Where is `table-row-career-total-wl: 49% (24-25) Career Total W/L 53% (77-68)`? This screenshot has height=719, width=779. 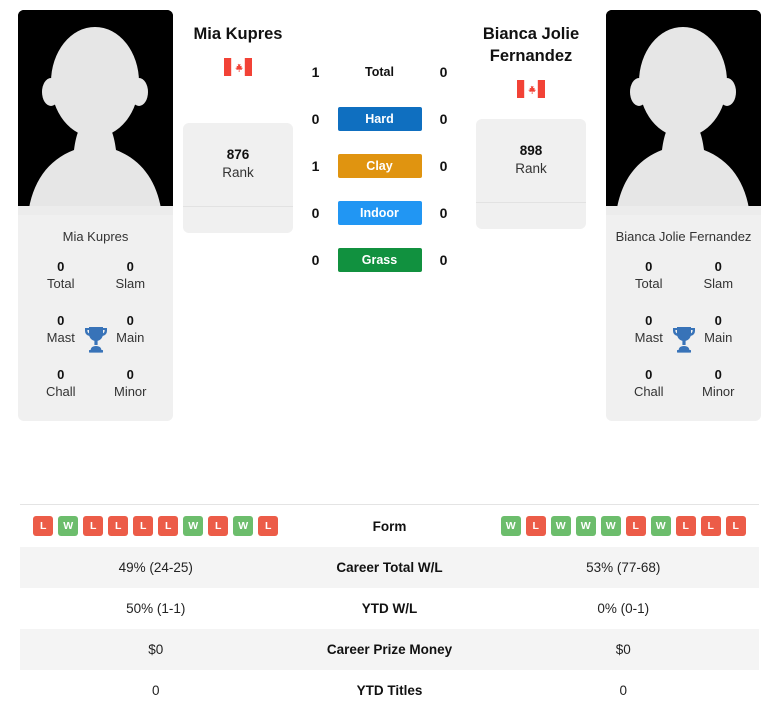 table-row-career-total-wl: 49% (24-25) Career Total W/L 53% (77-68) is located at coordinates (389, 567).